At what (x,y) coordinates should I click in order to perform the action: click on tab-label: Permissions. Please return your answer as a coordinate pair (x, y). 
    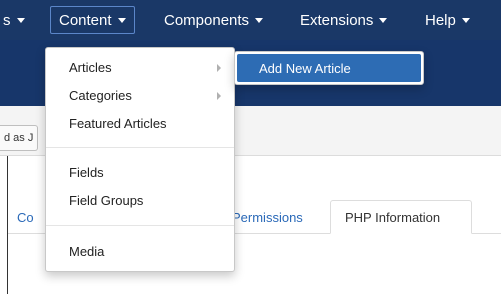
    Looking at the image, I should click on (267, 217).